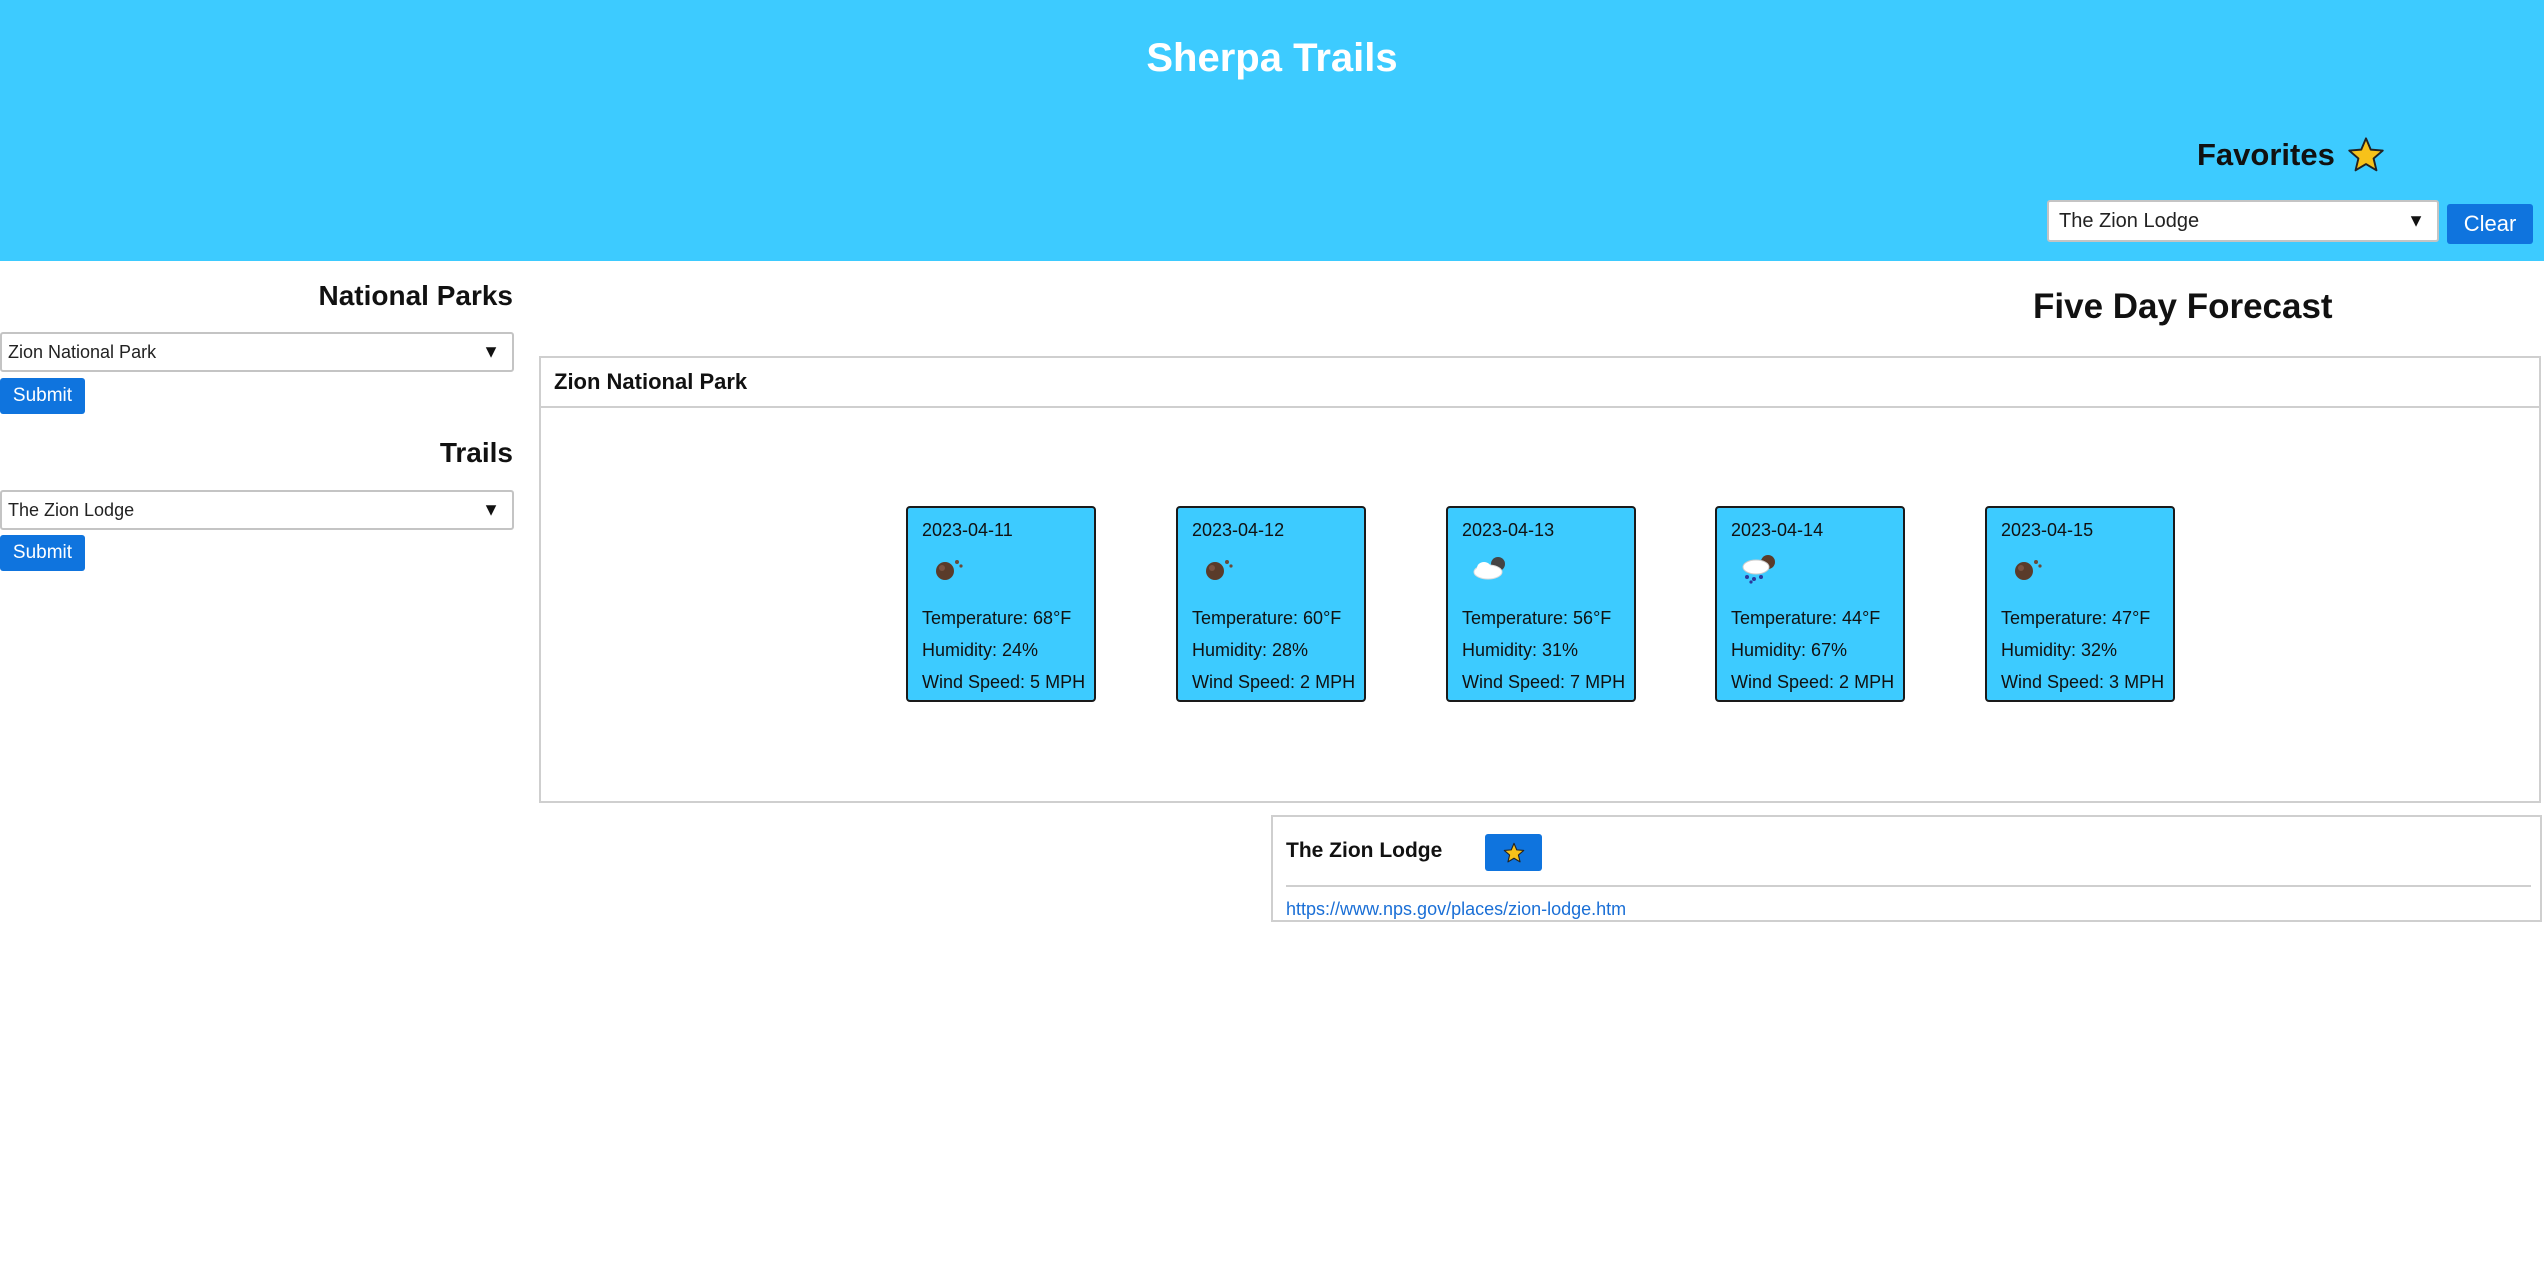 Image resolution: width=2544 pixels, height=1278 pixels. I want to click on forecast-wind-speed: Wind Speed: 5 MPH, so click(1004, 682).